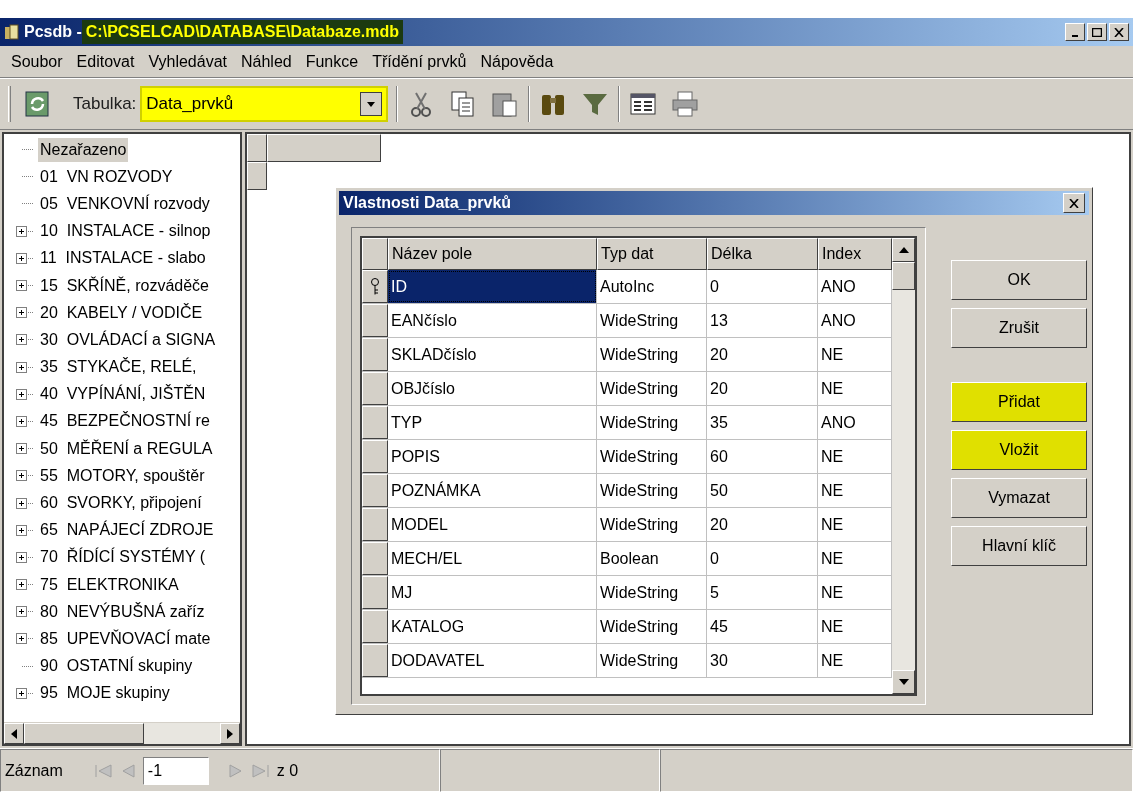  What do you see at coordinates (762, 660) in the screenshot?
I see `table-cell: 30` at bounding box center [762, 660].